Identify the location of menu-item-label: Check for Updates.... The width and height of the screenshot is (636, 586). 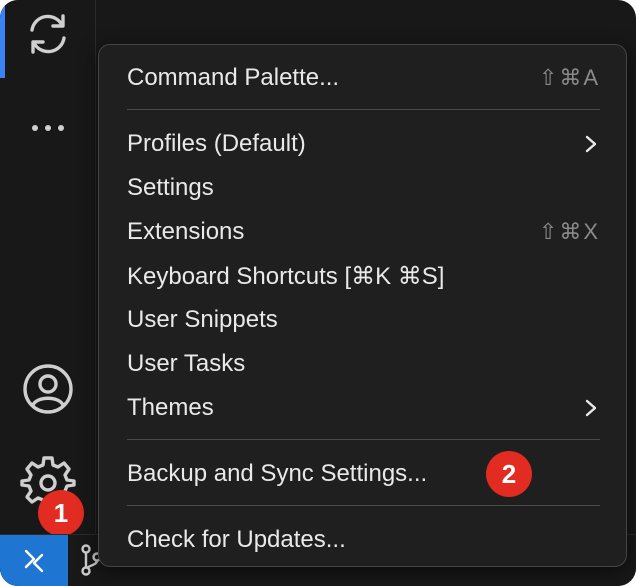
(236, 539).